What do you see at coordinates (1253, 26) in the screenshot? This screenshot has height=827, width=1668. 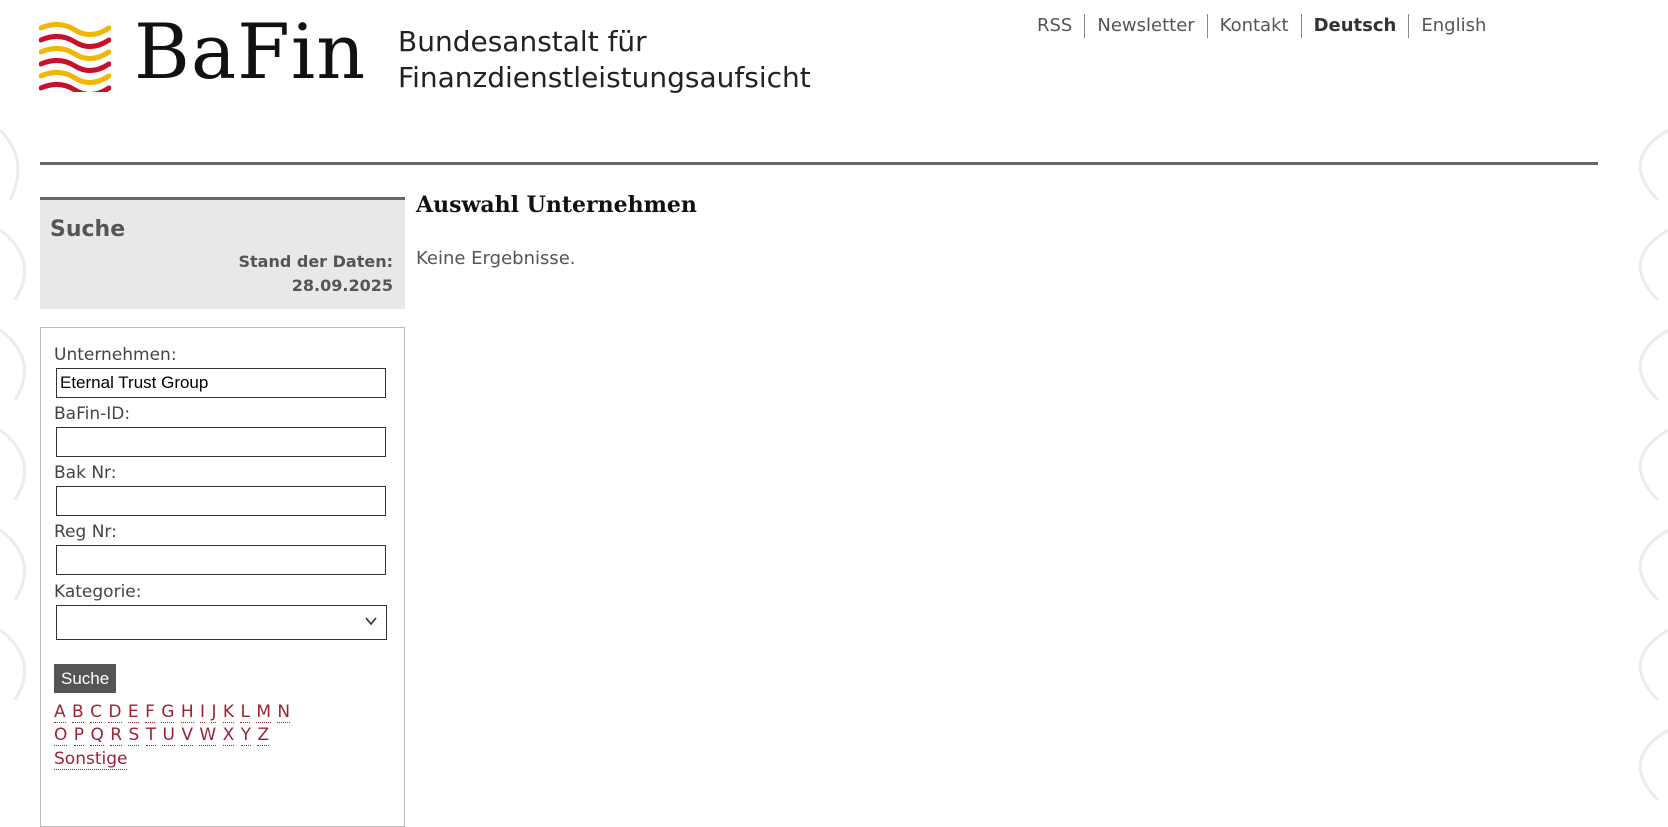 I see `nav-link-kontakt: Kontakt` at bounding box center [1253, 26].